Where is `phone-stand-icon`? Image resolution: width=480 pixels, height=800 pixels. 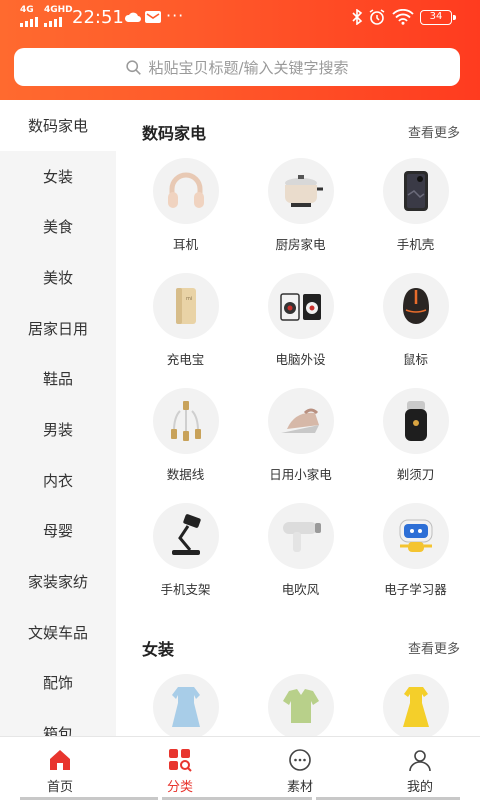 phone-stand-icon is located at coordinates (186, 534).